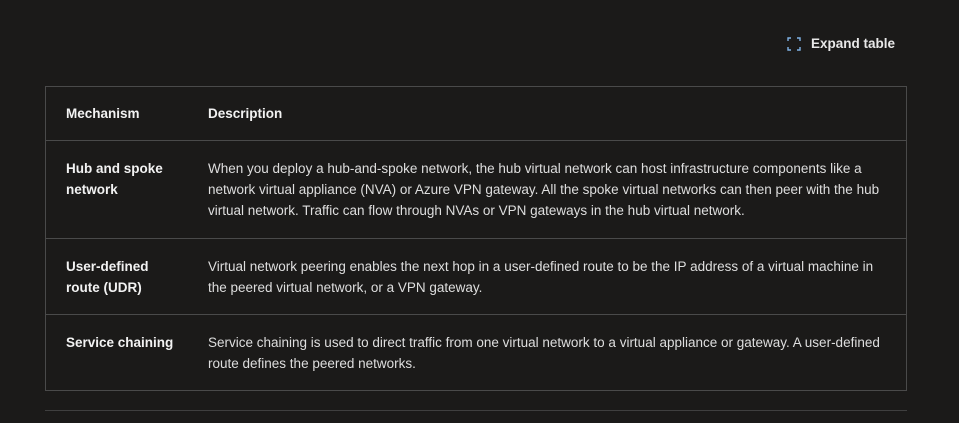 The height and width of the screenshot is (423, 959). Describe the element at coordinates (476, 114) in the screenshot. I see `table-header-row: Mechanism Description` at that location.